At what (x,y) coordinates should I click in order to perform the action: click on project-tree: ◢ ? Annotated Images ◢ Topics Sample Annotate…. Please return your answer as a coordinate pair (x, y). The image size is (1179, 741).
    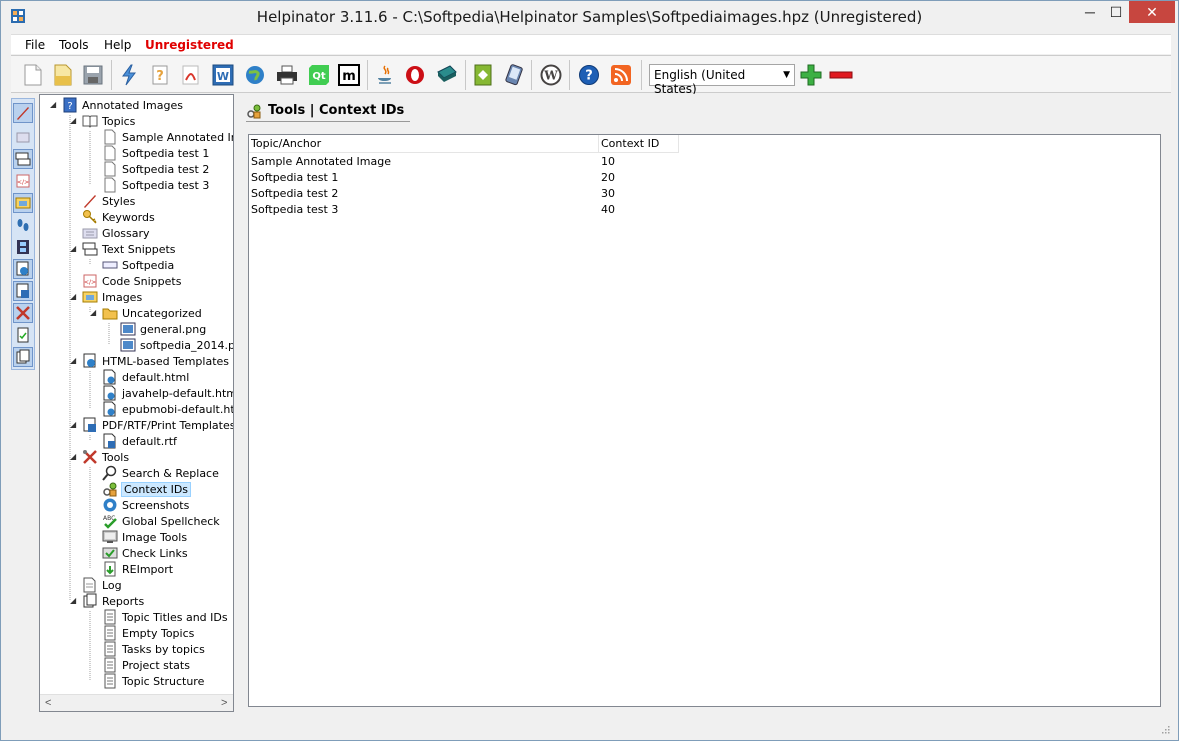
    Looking at the image, I should click on (136, 403).